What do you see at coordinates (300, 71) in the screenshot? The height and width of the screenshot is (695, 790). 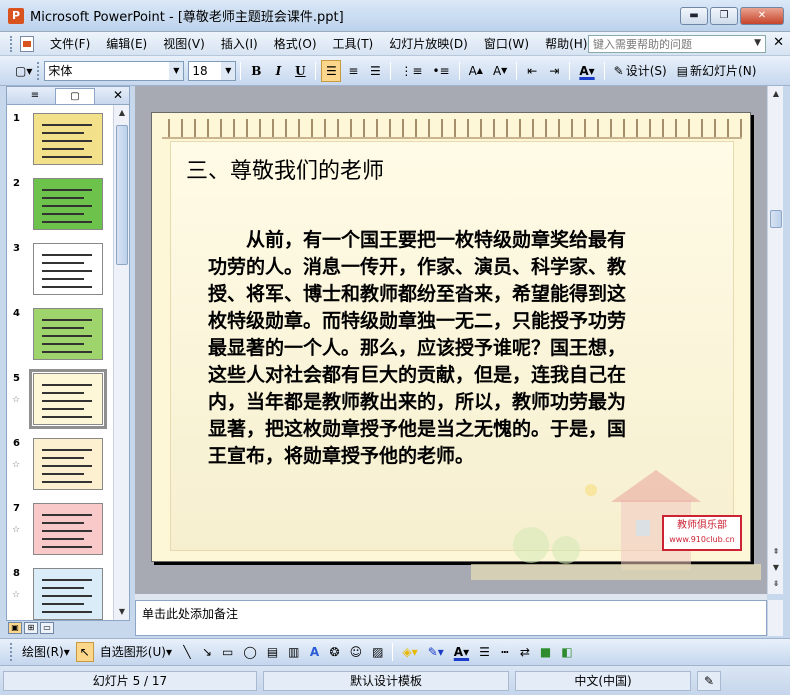 I see `underline-button: U` at bounding box center [300, 71].